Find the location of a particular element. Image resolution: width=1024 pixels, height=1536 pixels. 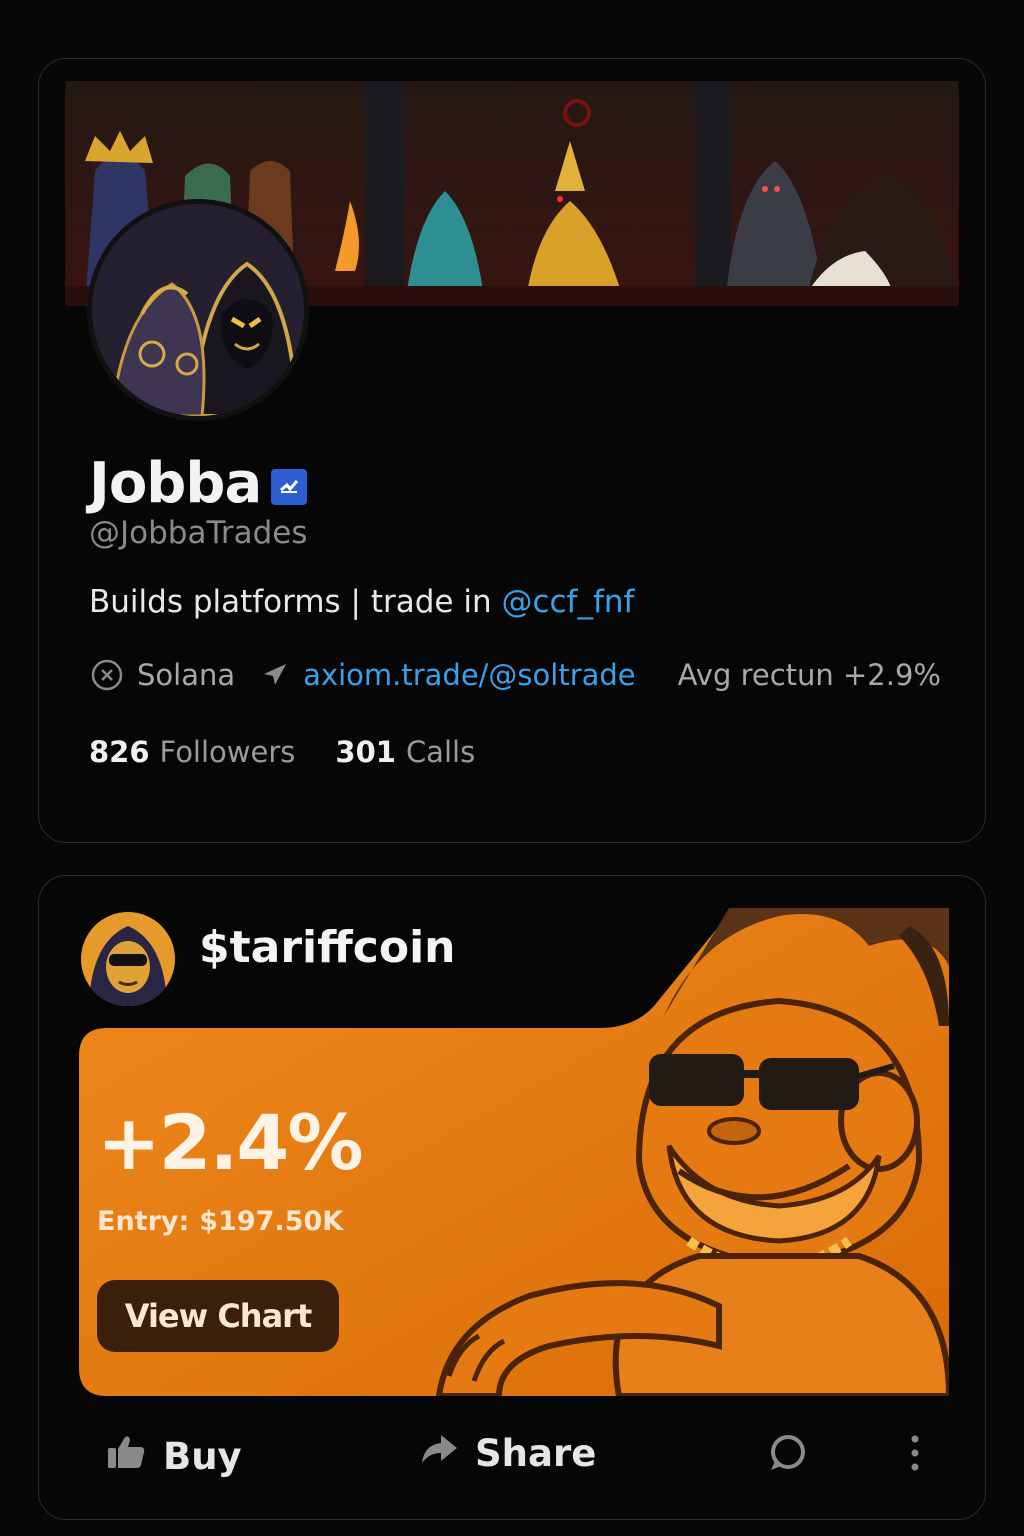

action-bar: Buy Share is located at coordinates (512, 1461).